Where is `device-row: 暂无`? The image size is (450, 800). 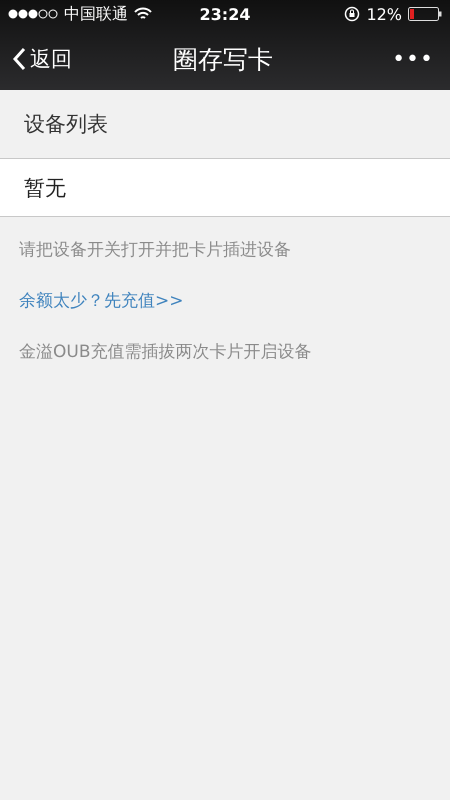
device-row: 暂无 is located at coordinates (225, 188).